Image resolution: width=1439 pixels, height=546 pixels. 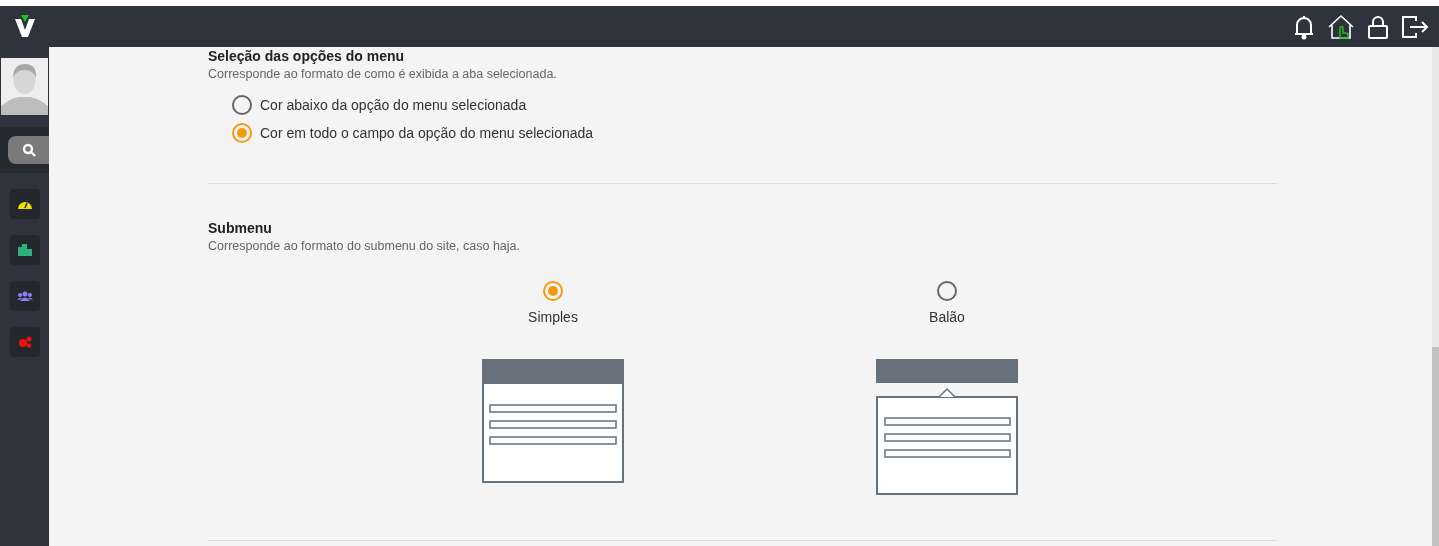 What do you see at coordinates (1378, 26) in the screenshot?
I see `lock-icon` at bounding box center [1378, 26].